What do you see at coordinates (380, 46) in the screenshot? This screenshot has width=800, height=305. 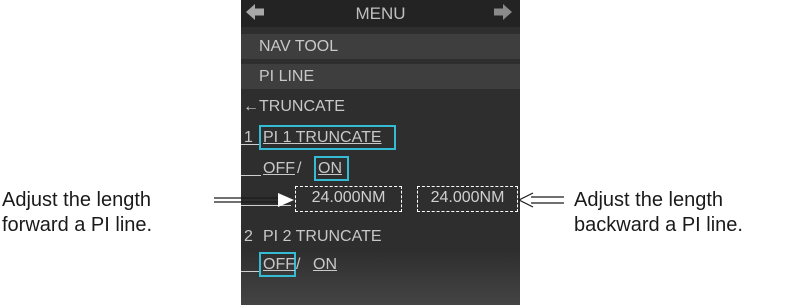 I see `menu-item-nav-tool: NAV TOOL` at bounding box center [380, 46].